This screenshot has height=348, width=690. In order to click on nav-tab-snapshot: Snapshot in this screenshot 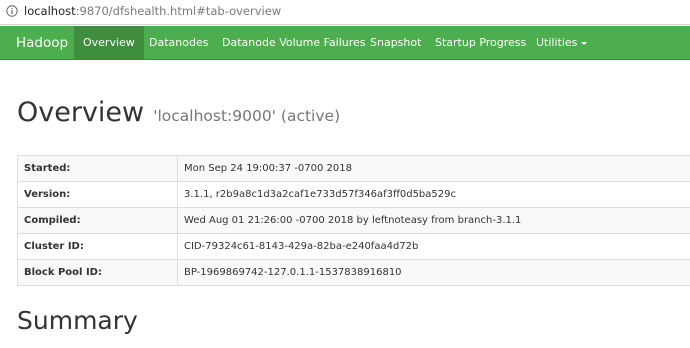, I will do `click(395, 42)`.